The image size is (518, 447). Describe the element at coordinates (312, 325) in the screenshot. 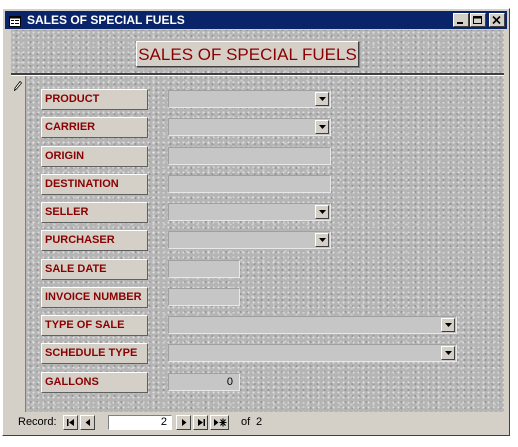

I see `type-of-sale-combo` at that location.